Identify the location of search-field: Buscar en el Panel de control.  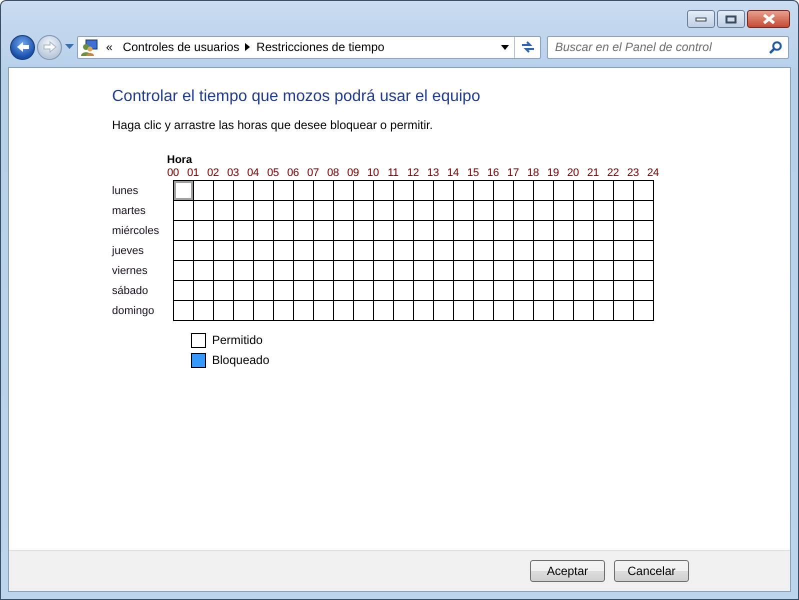
(668, 47).